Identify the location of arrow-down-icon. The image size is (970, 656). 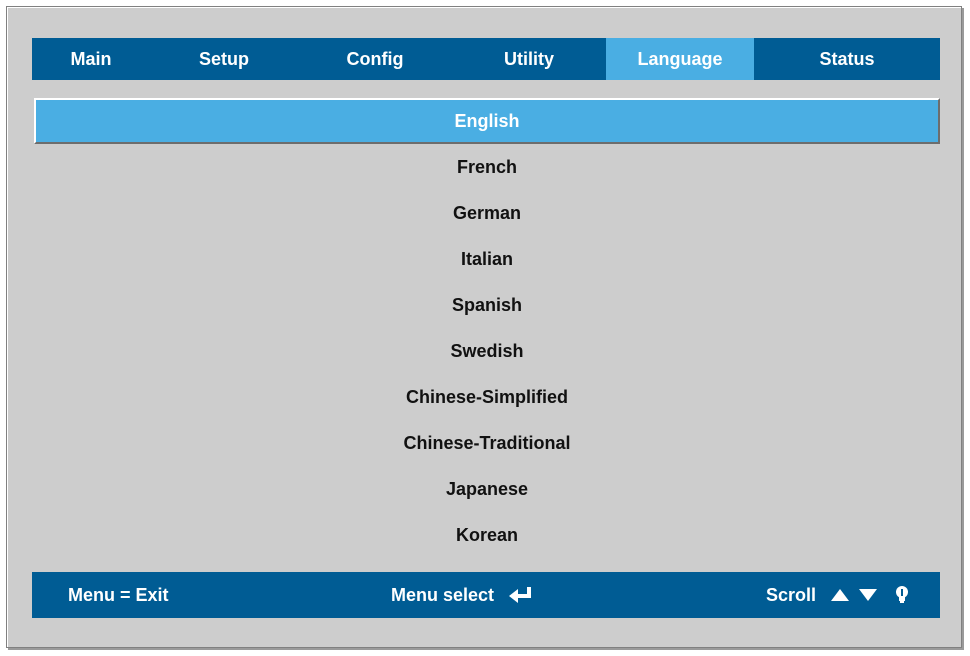
(868, 595).